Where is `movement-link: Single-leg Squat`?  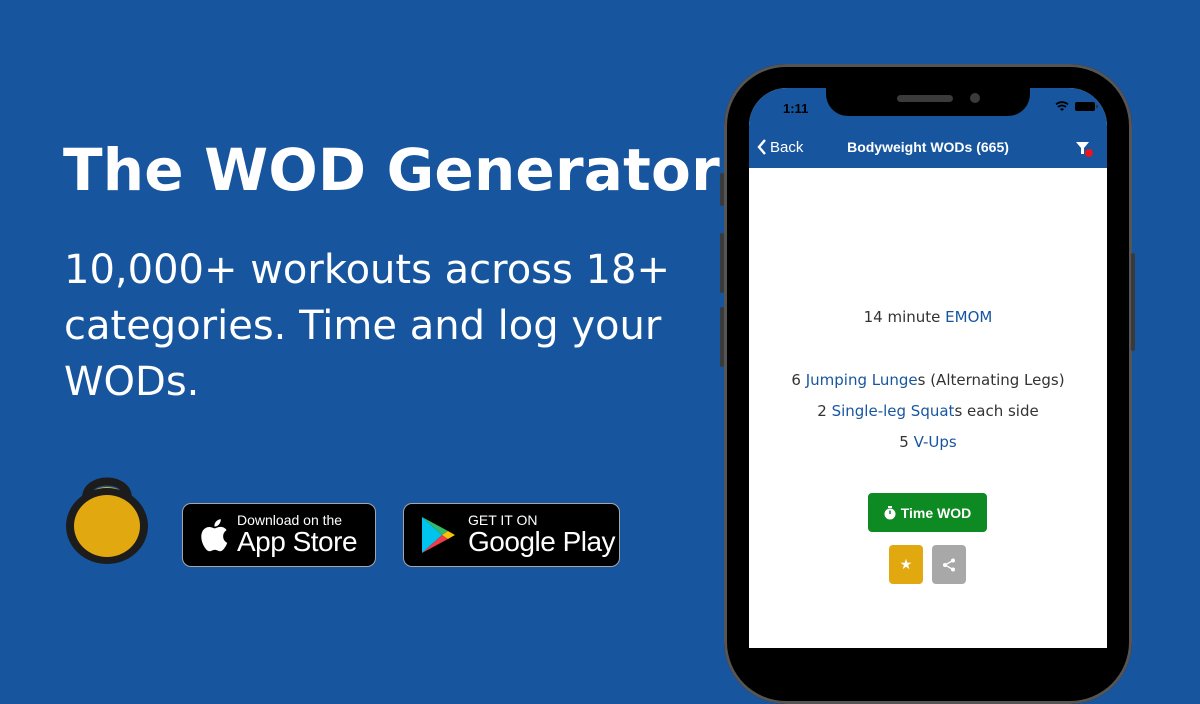
movement-link: Single-leg Squat is located at coordinates (893, 411).